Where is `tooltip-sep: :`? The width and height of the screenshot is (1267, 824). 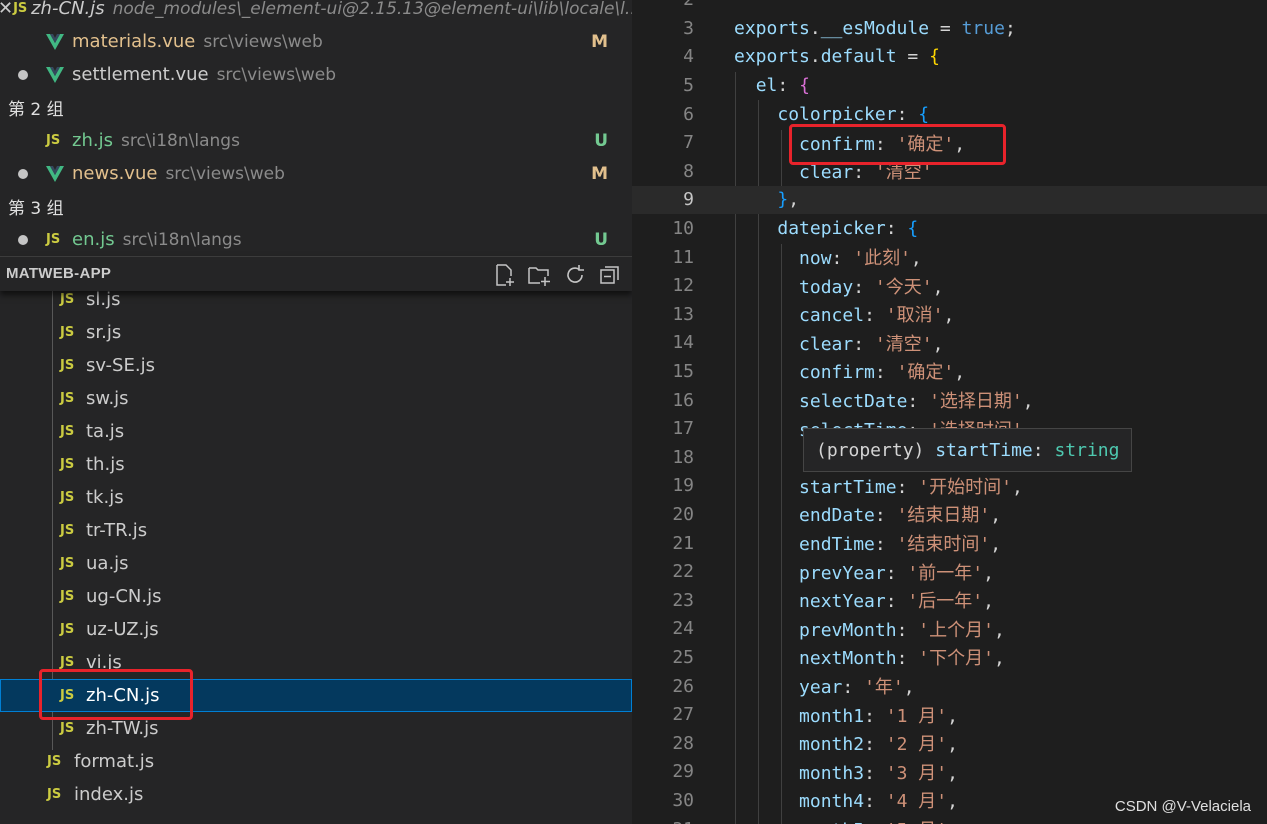 tooltip-sep: : is located at coordinates (1043, 450).